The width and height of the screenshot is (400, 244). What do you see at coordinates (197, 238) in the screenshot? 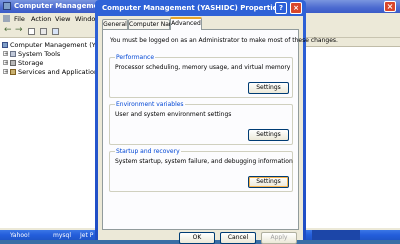
I see `ok-button: OK` at bounding box center [197, 238].